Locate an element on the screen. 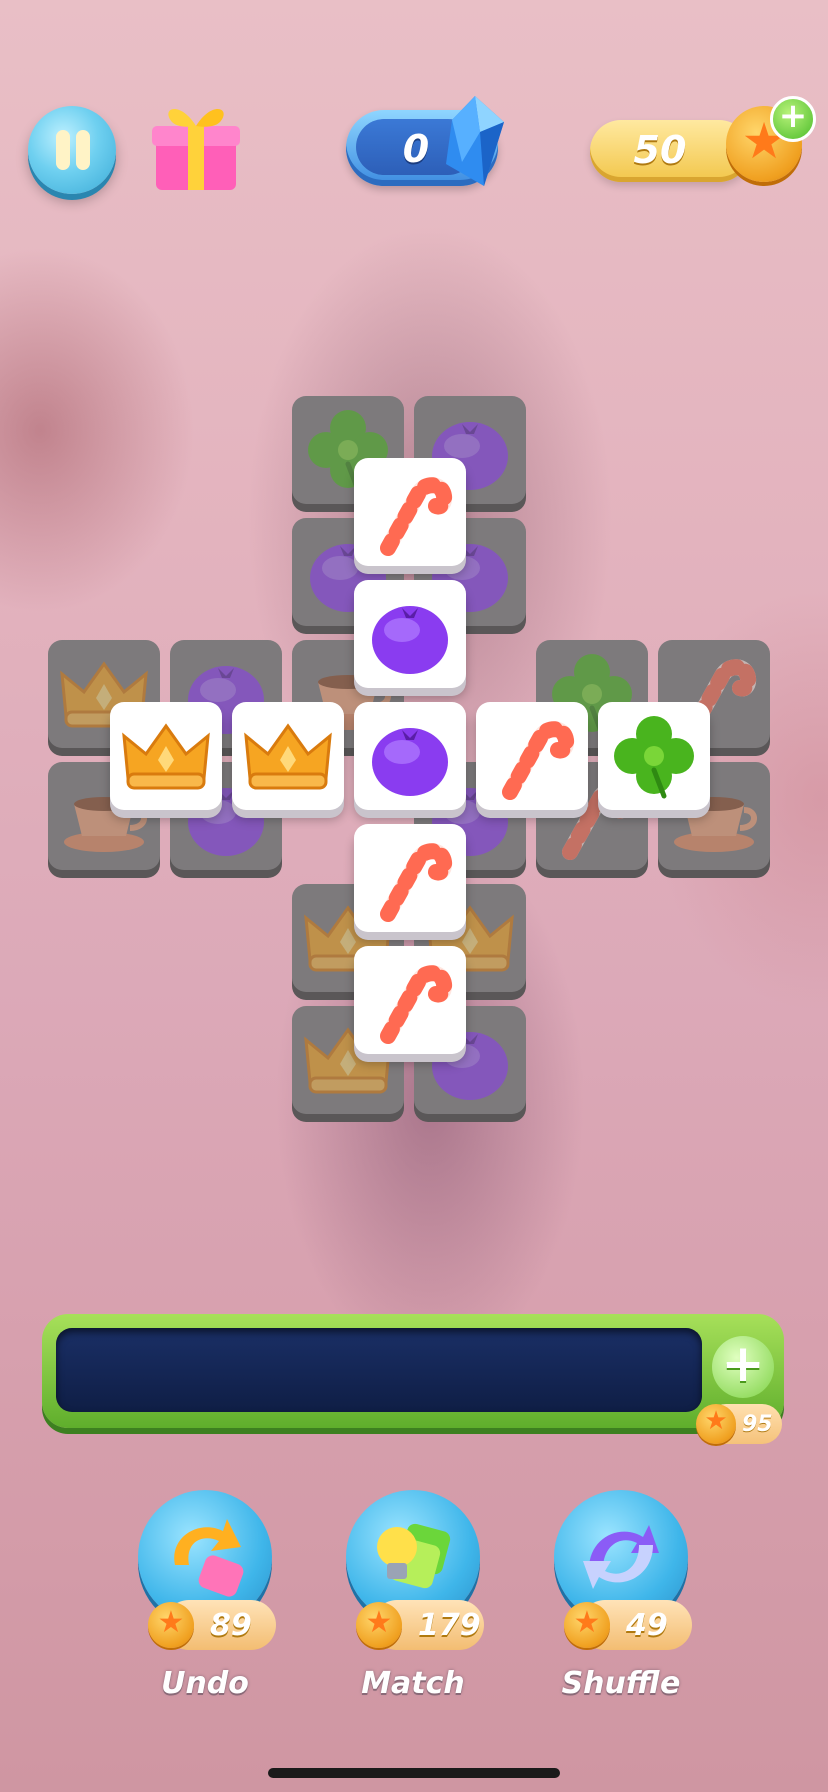 The image size is (828, 1792). undo-cost: 89 is located at coordinates (231, 1625).